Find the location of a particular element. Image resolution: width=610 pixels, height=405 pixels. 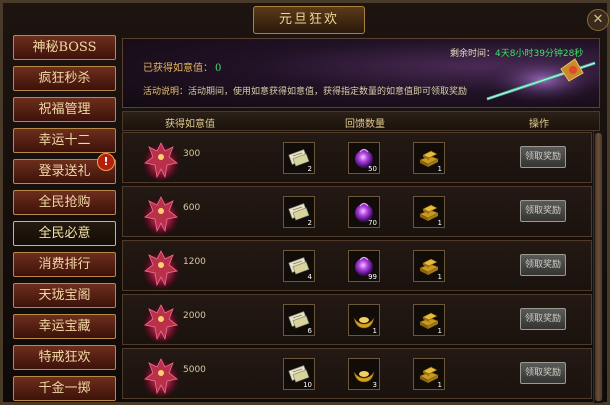

sidebar-item-lucky-treasure: 幸运宝藏 is located at coordinates (64, 326).